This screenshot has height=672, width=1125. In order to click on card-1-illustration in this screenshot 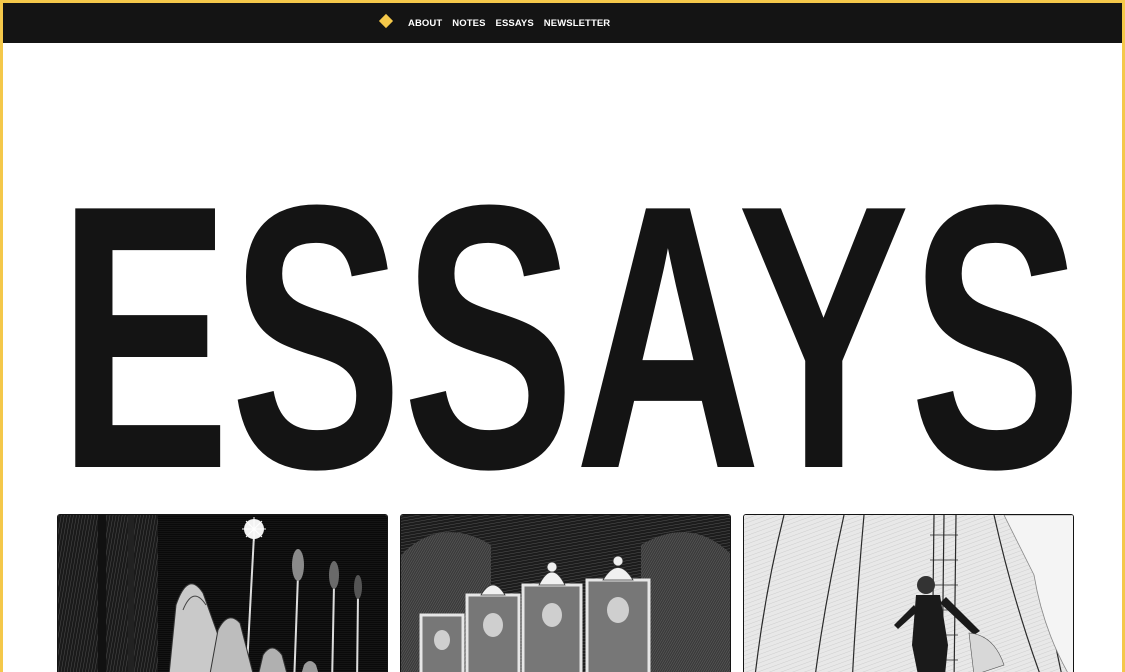, I will do `click(222, 593)`.